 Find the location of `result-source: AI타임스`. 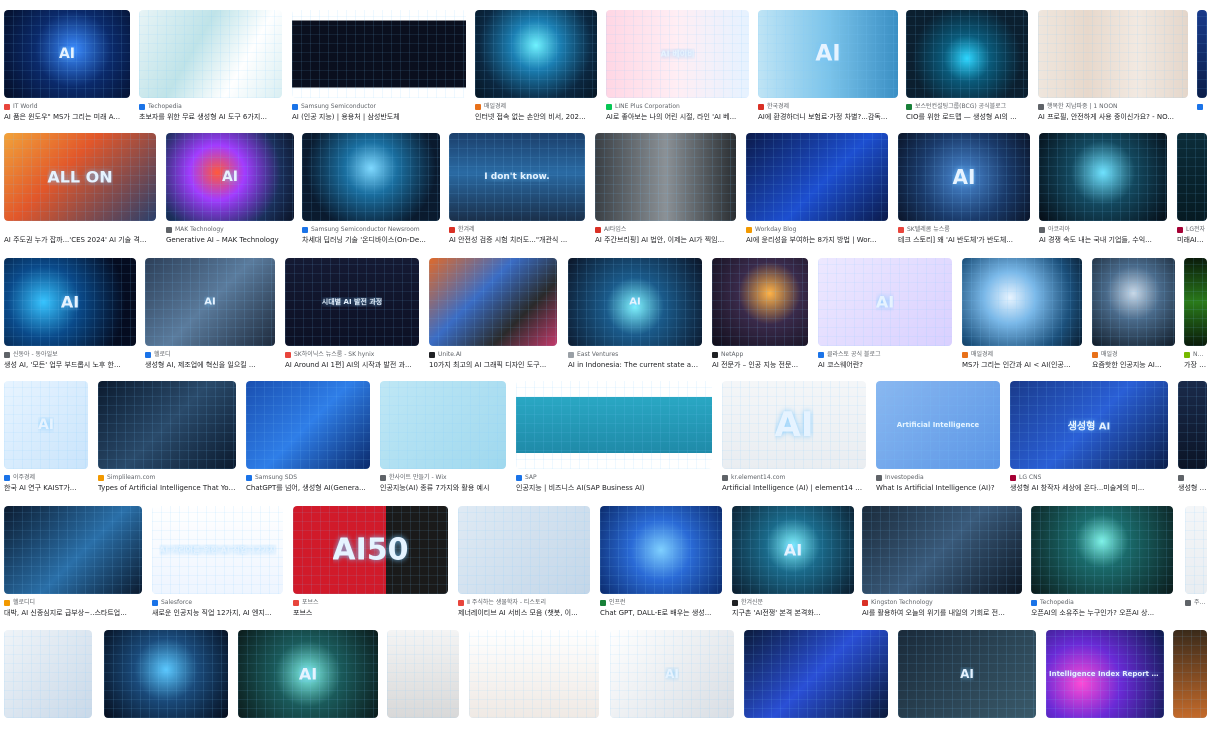

result-source: AI타임스 is located at coordinates (665, 230).